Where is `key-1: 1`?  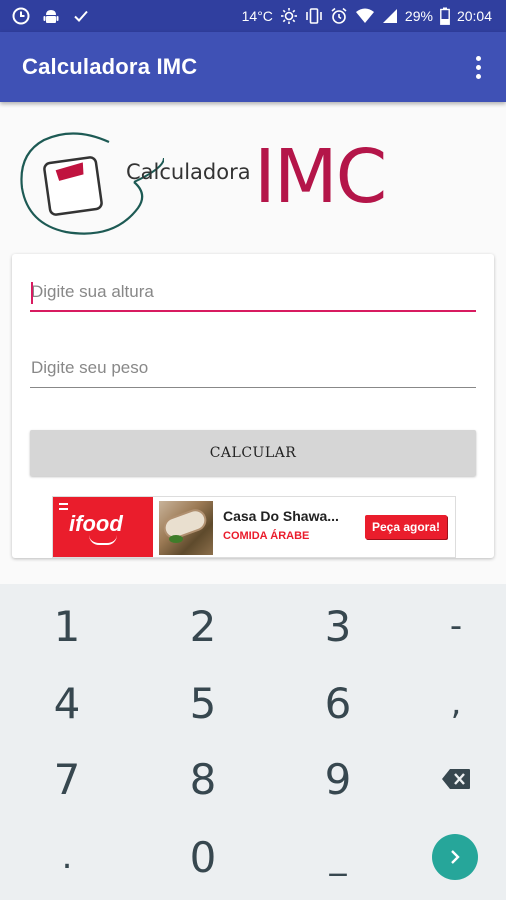
key-1: 1 is located at coordinates (67, 626).